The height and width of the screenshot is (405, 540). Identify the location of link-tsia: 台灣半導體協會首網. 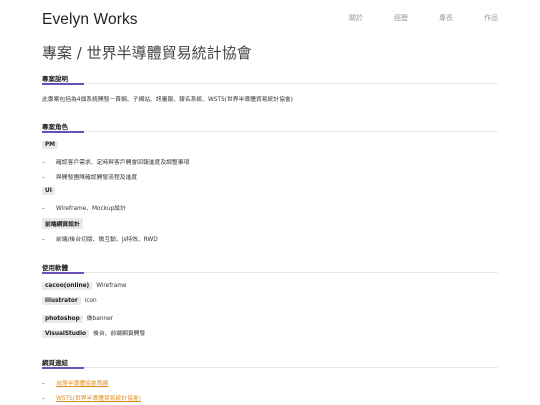
(82, 384).